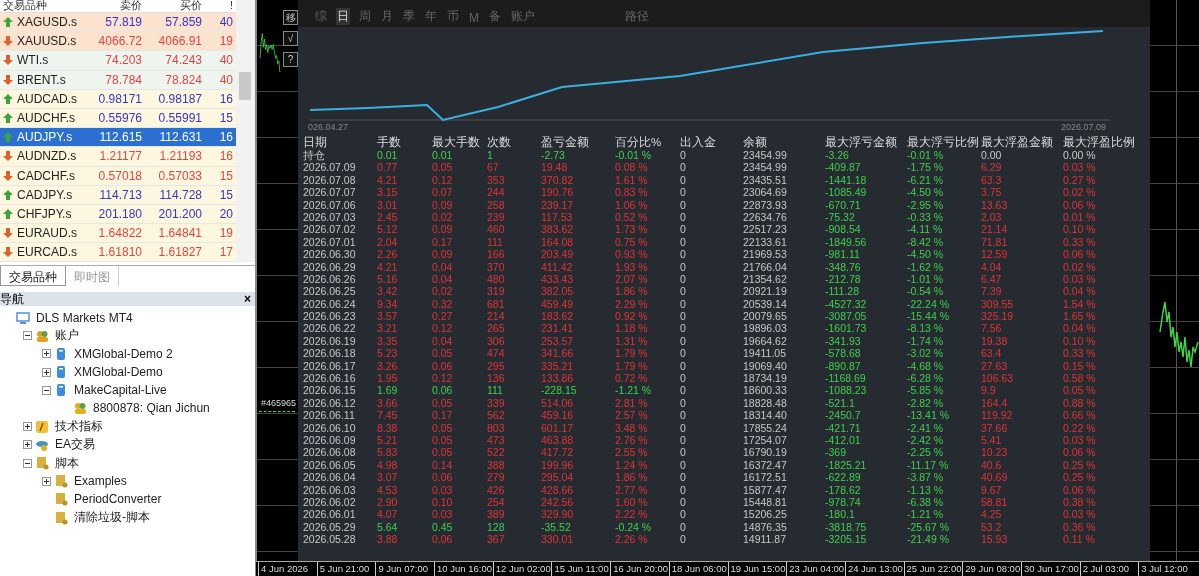  Describe the element at coordinates (118, 234) in the screenshot. I see `symbol-row: EURAUD.s 1.64822 1.64841 19` at that location.